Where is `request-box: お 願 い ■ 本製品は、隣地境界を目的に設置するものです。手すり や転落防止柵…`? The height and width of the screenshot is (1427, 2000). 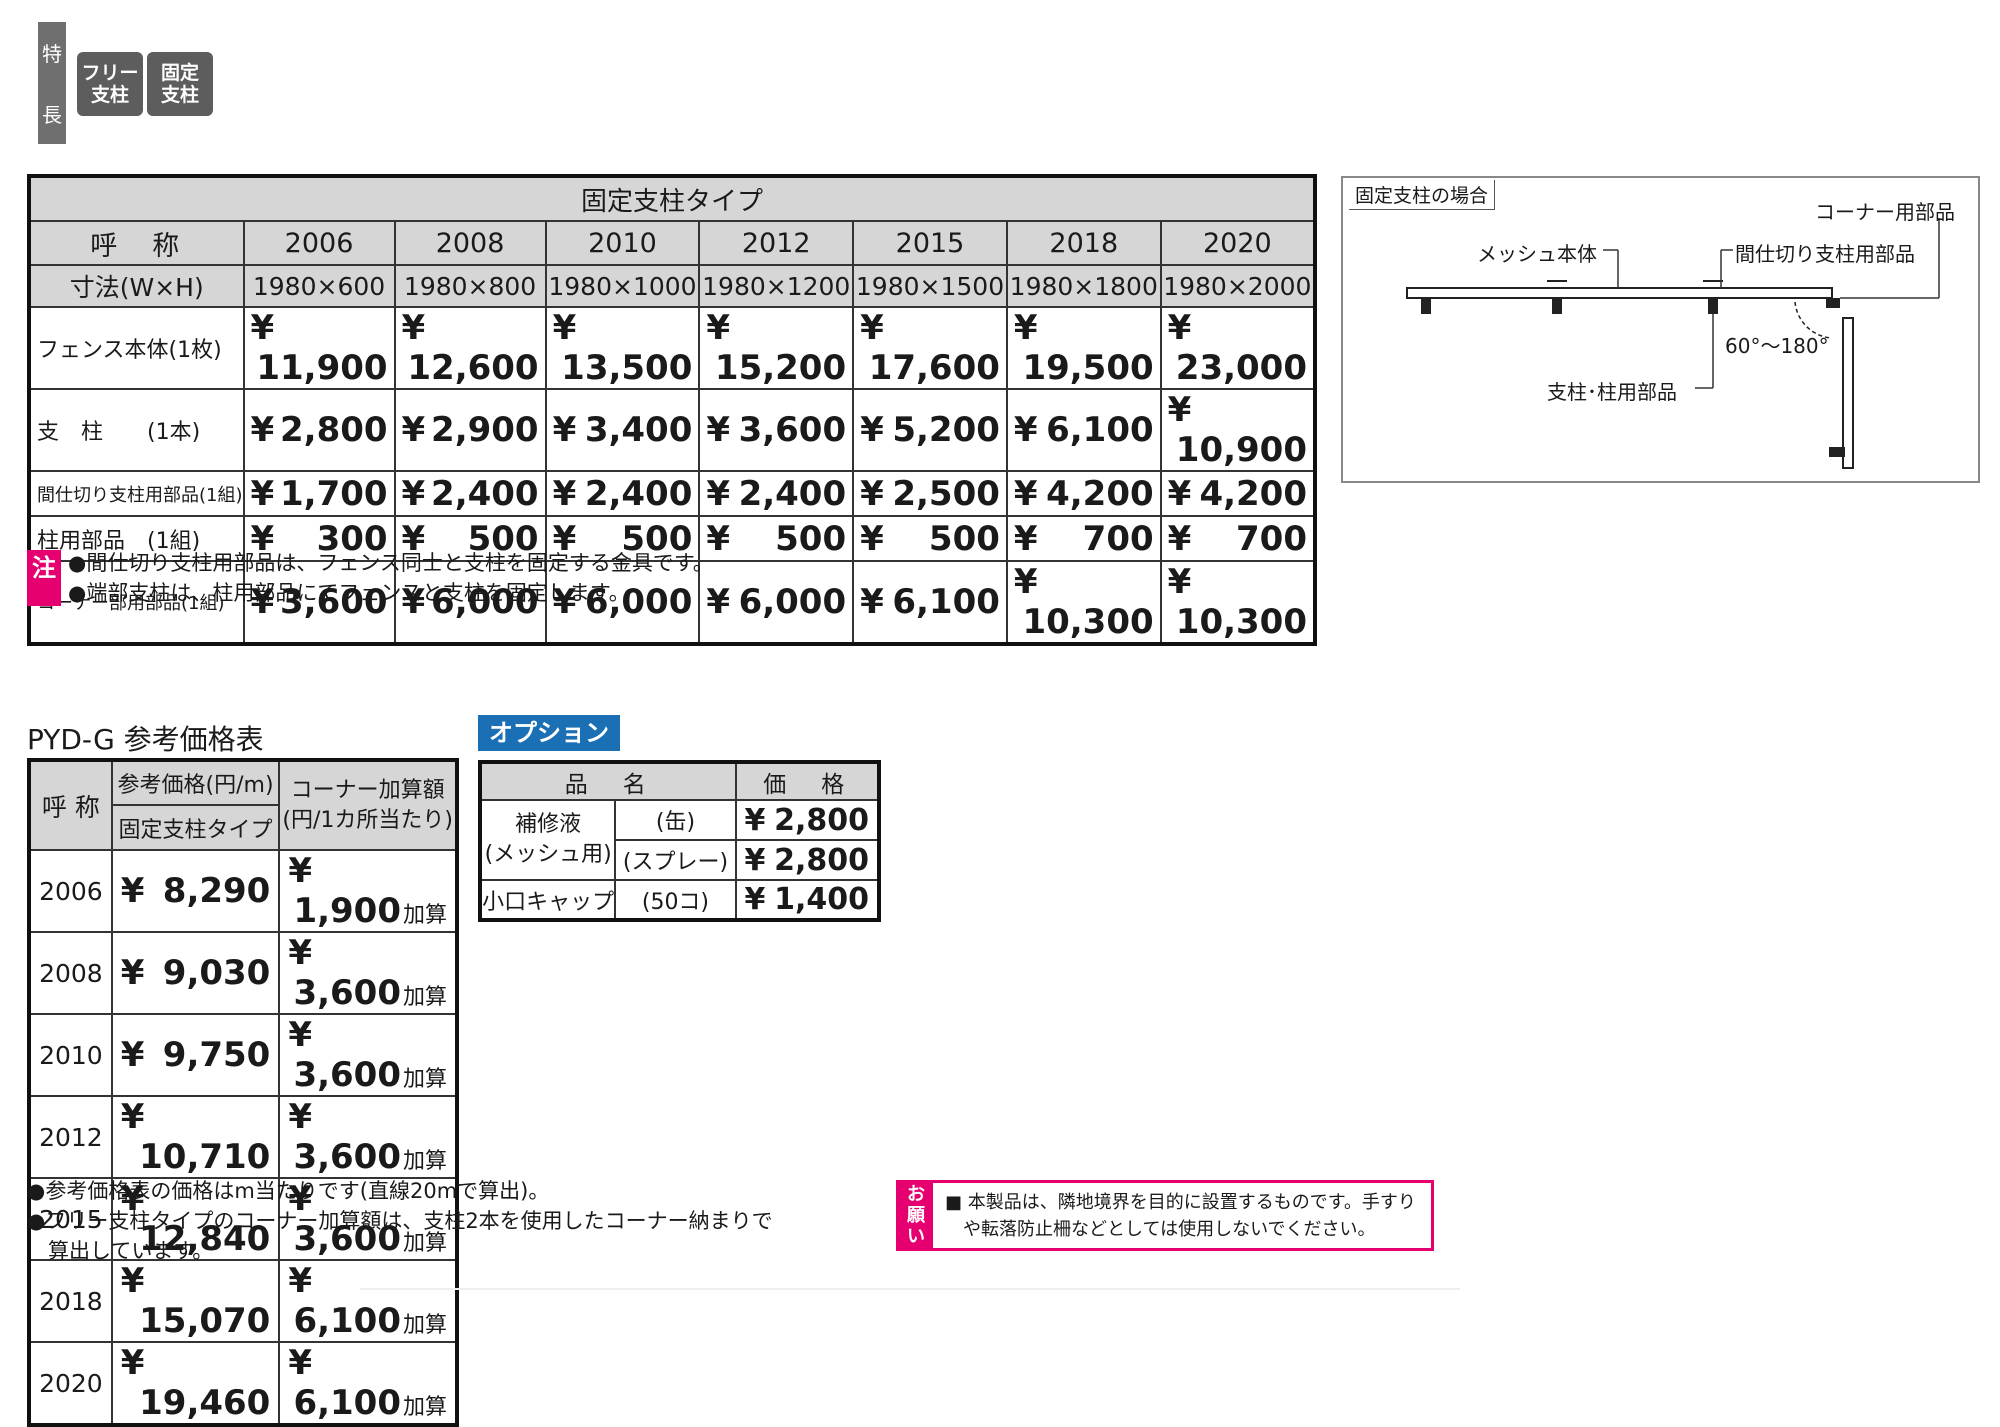 request-box: お 願 い ■ 本製品は、隣地境界を目的に設置するものです。手すり や転落防止柵… is located at coordinates (1165, 1215).